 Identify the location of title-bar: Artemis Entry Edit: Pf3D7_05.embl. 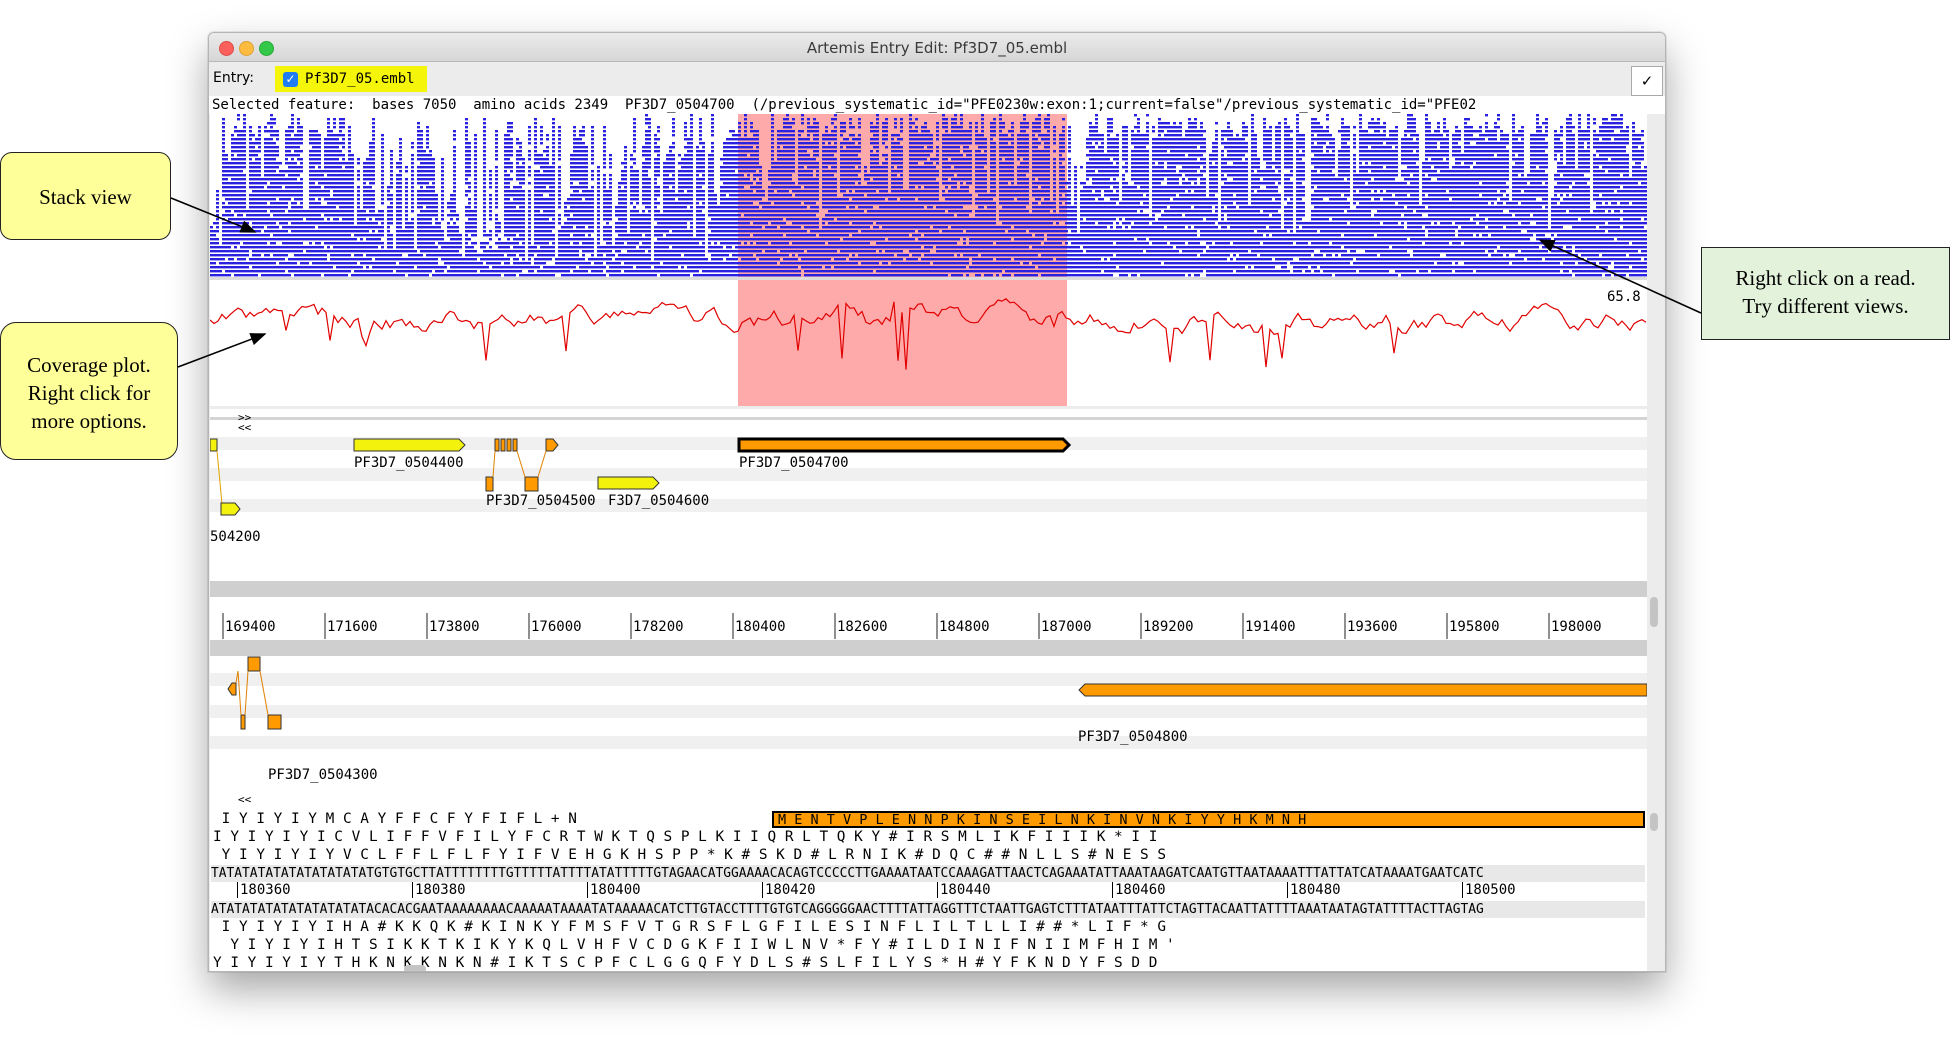
(937, 47).